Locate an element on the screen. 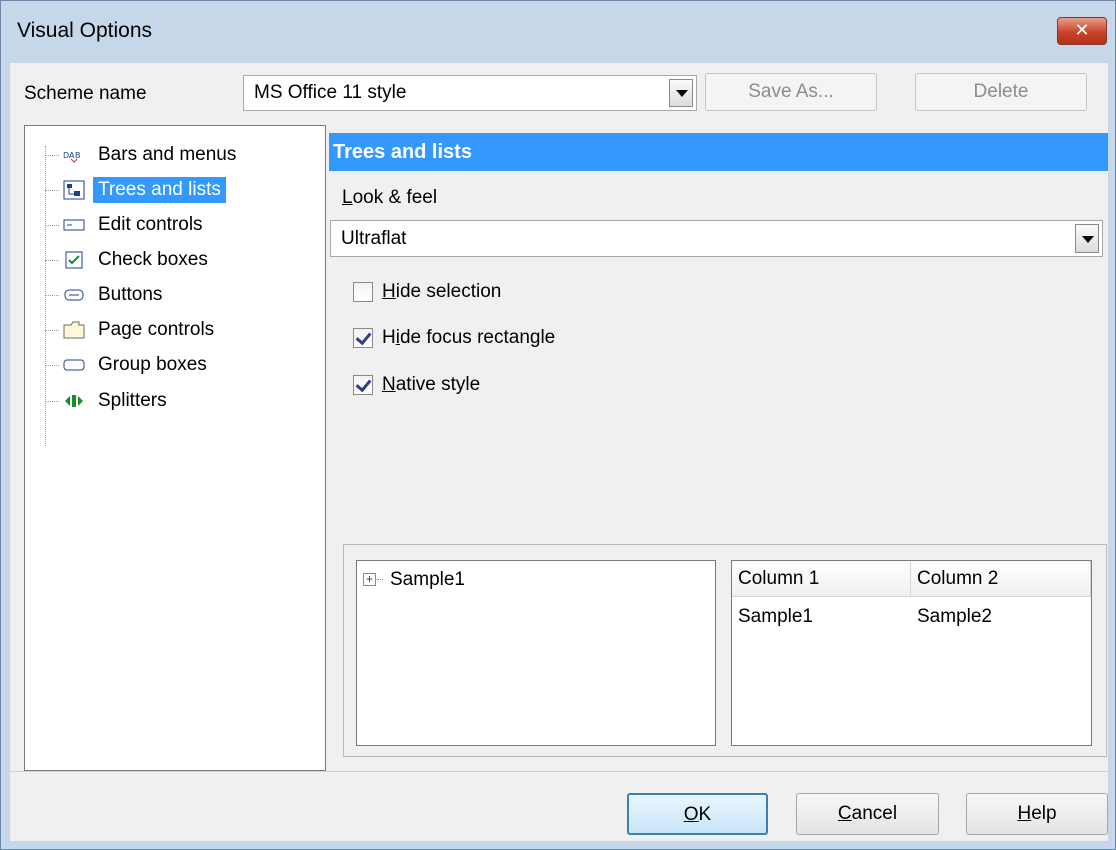 The height and width of the screenshot is (850, 1116). sample-tree: + Sample1 is located at coordinates (536, 653).